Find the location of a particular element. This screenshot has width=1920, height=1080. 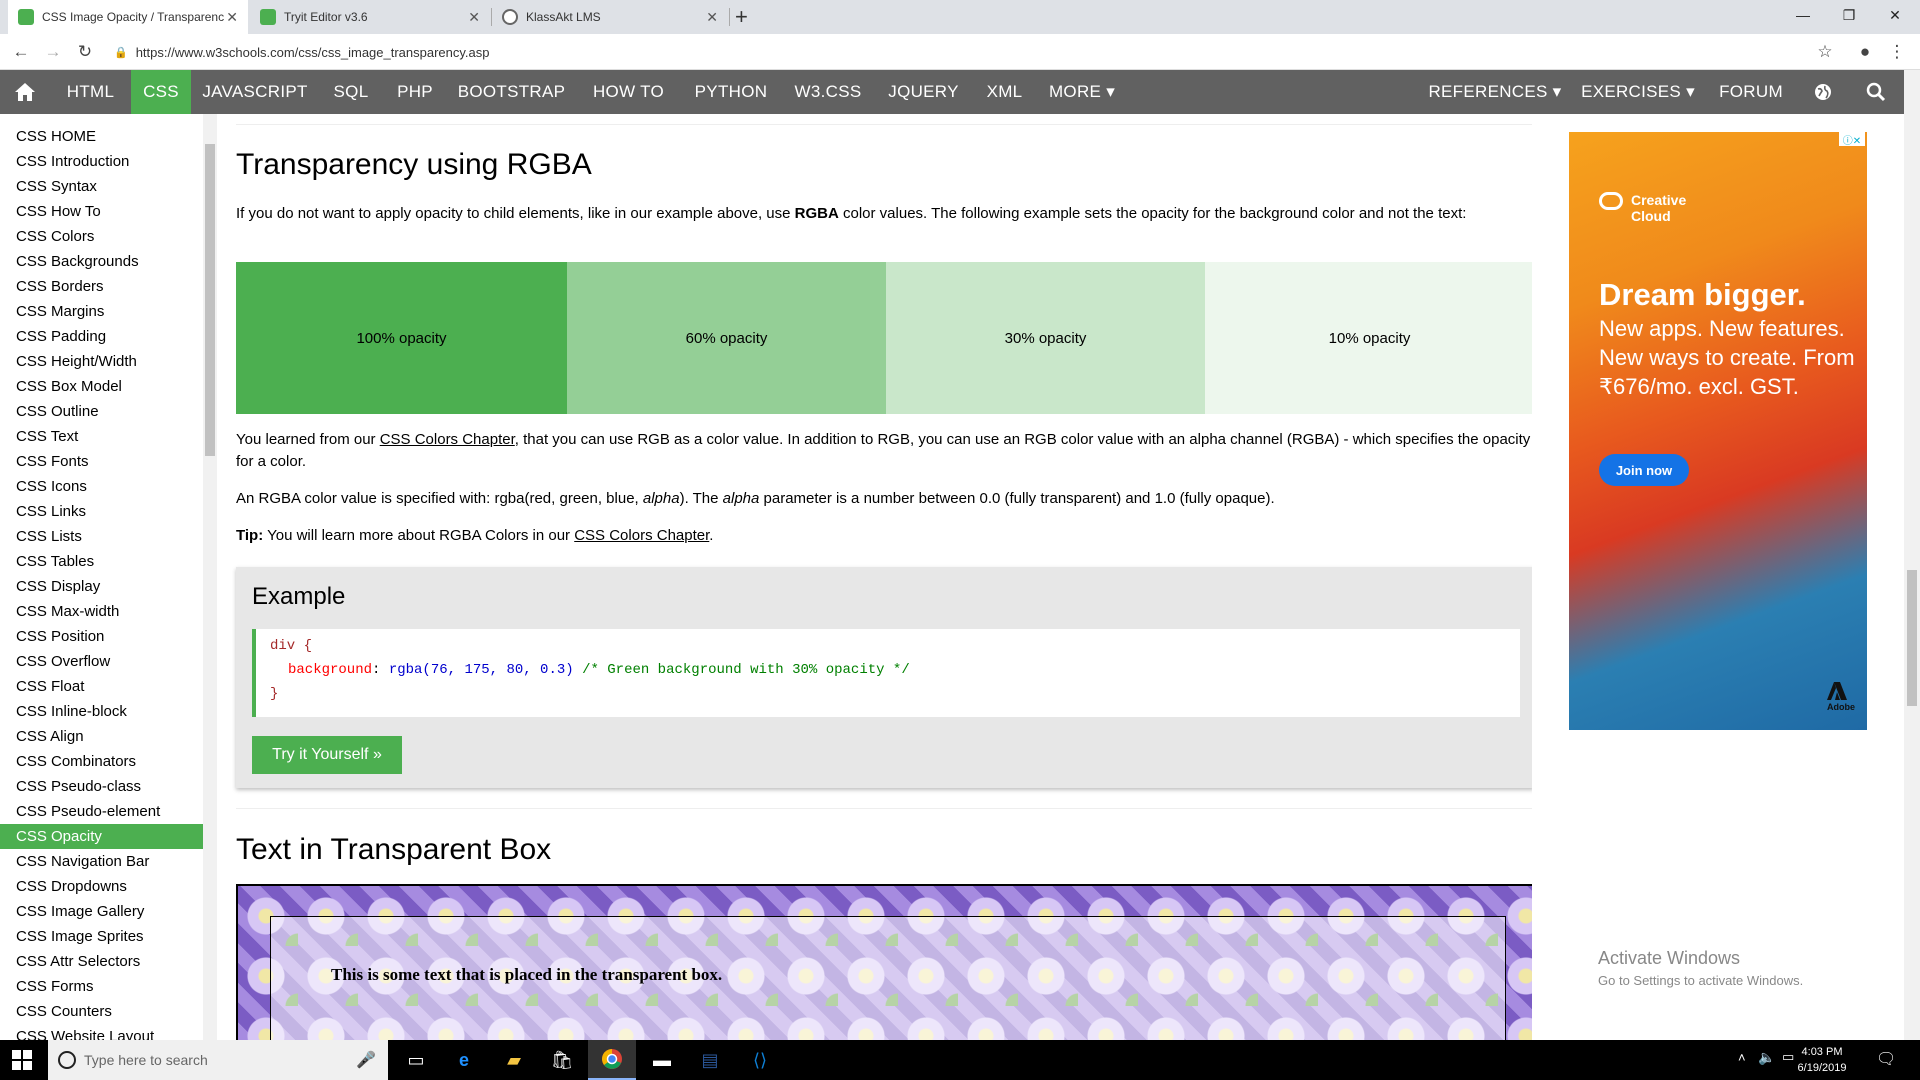

nav-sql: SQL is located at coordinates (351, 92).